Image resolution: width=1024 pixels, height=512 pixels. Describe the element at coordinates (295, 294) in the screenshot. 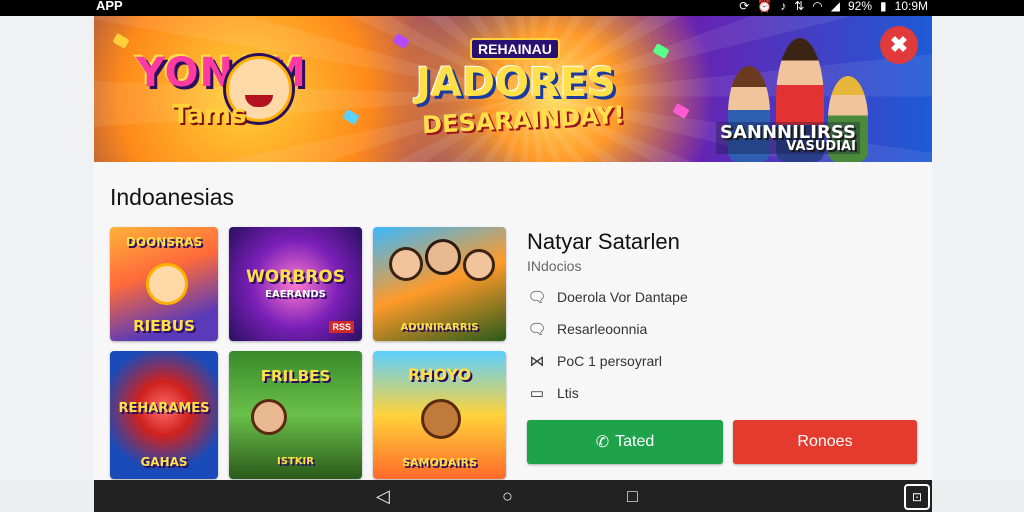

I see `tile-subtitle: EAERANDS` at that location.